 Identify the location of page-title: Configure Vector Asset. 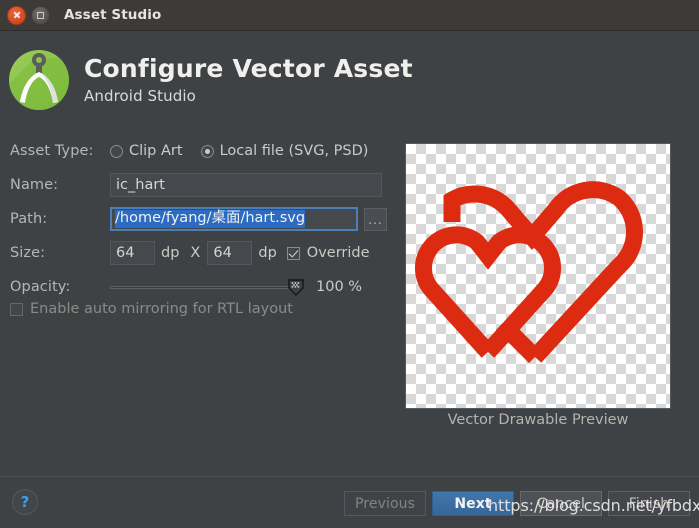
(248, 68).